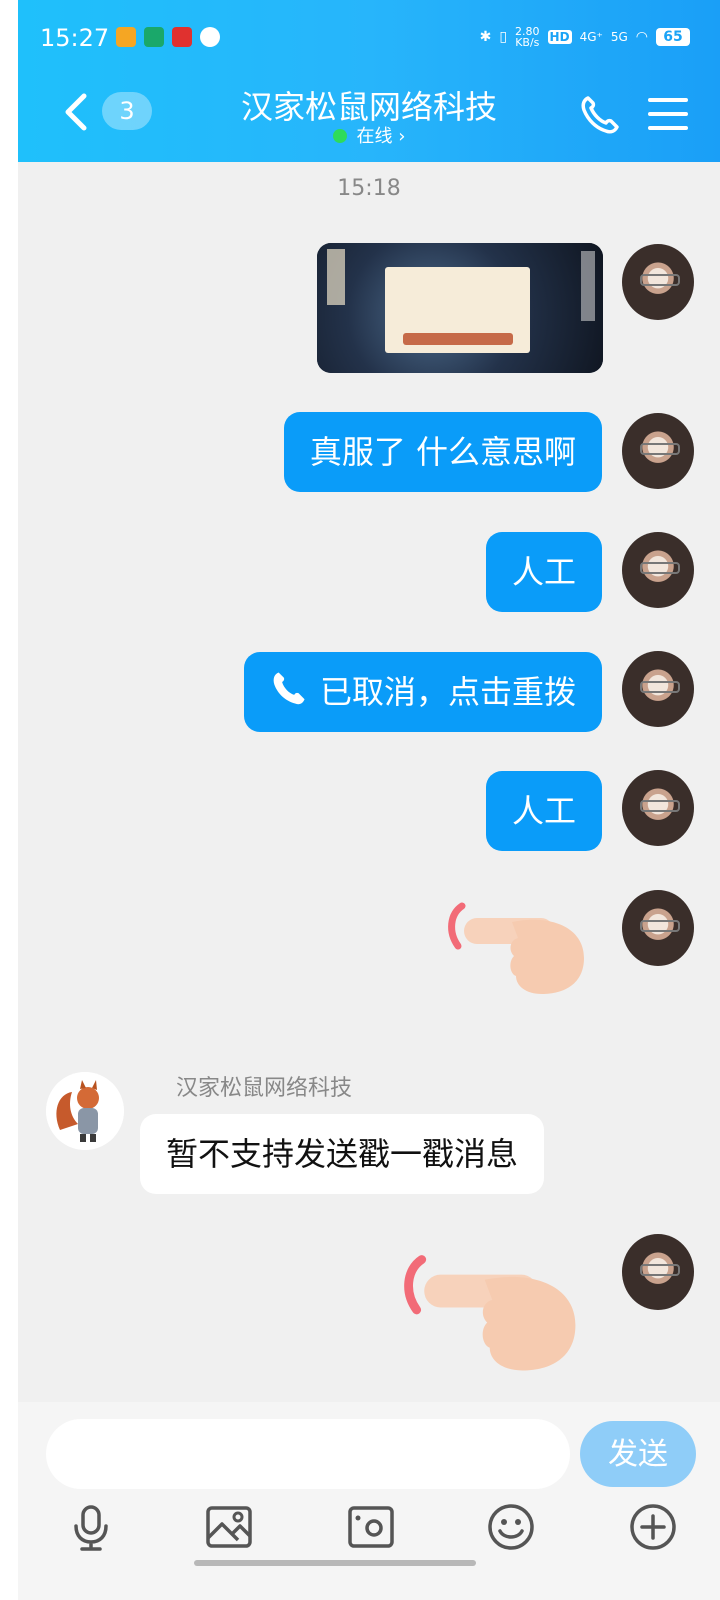 The width and height of the screenshot is (720, 1600). I want to click on image-message, so click(460, 308).